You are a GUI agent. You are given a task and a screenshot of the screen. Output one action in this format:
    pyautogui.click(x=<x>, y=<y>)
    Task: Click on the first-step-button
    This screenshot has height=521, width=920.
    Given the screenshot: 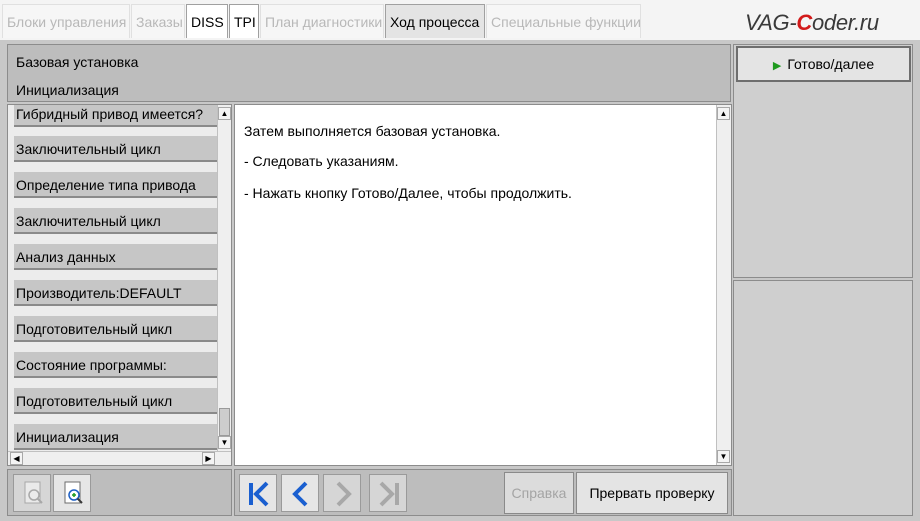 What is the action you would take?
    pyautogui.click(x=258, y=493)
    